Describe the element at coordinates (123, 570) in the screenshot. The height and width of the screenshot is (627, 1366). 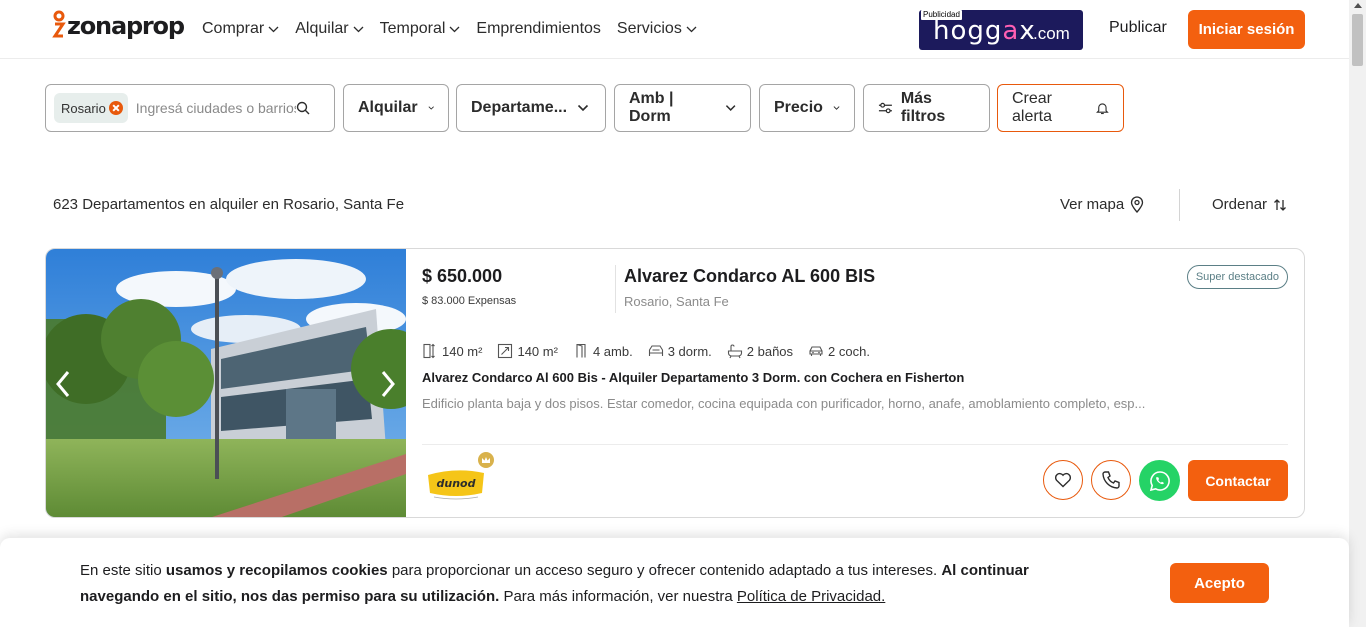
I see `cookie-text-1: En este sitio` at that location.